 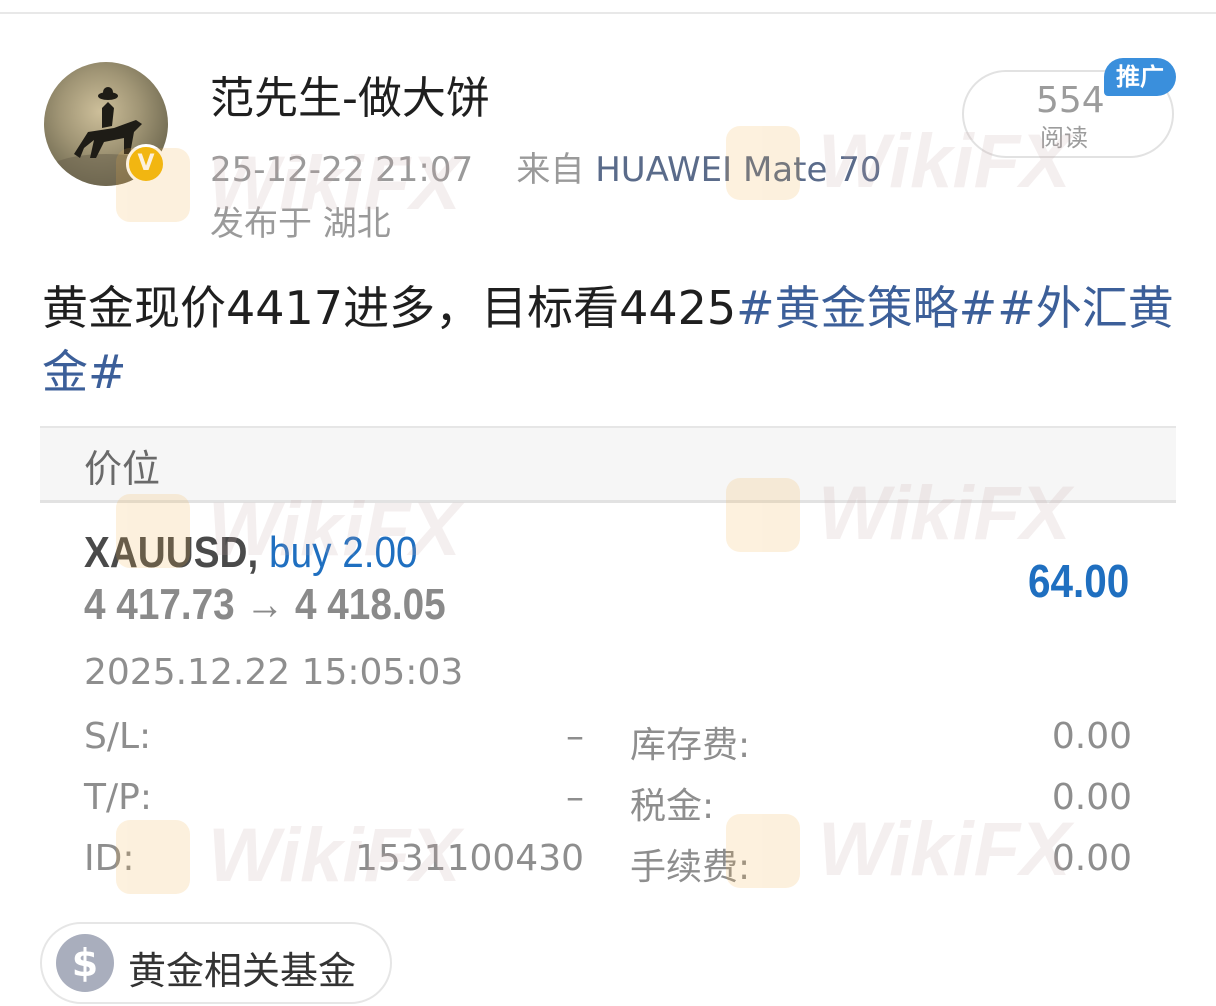 What do you see at coordinates (608, 13) in the screenshot?
I see `top-divider` at bounding box center [608, 13].